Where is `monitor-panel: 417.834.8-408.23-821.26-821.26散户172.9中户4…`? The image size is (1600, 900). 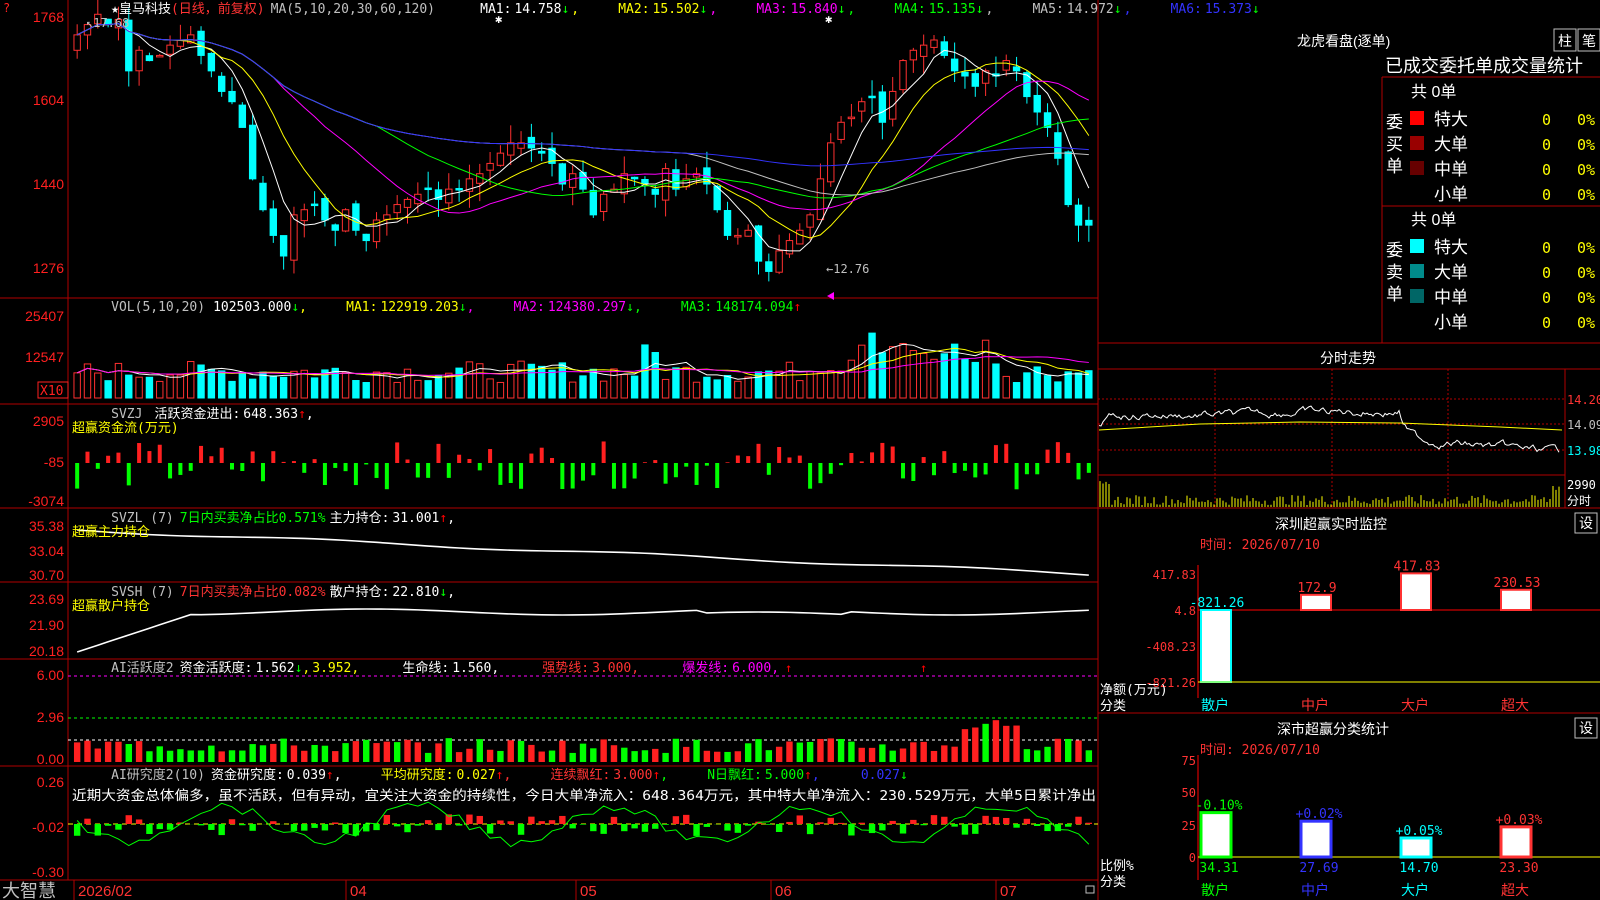
monitor-panel: 417.834.8-408.23-821.26-821.26散户172.9中户4… is located at coordinates (1372, 636).